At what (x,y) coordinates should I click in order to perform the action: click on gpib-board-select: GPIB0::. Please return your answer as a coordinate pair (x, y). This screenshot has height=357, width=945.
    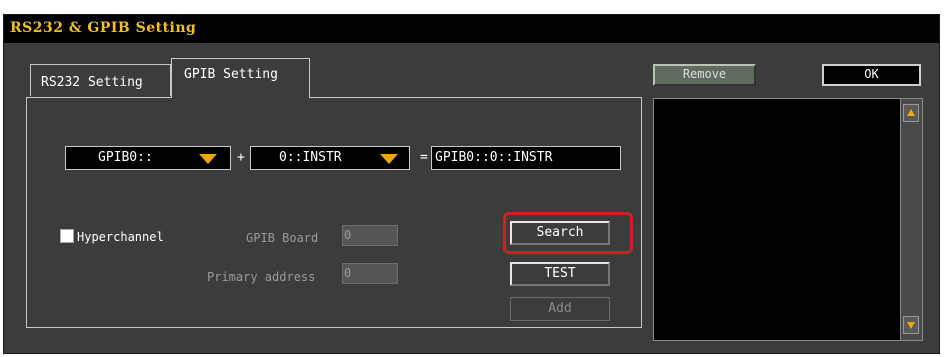
    Looking at the image, I should click on (148, 158).